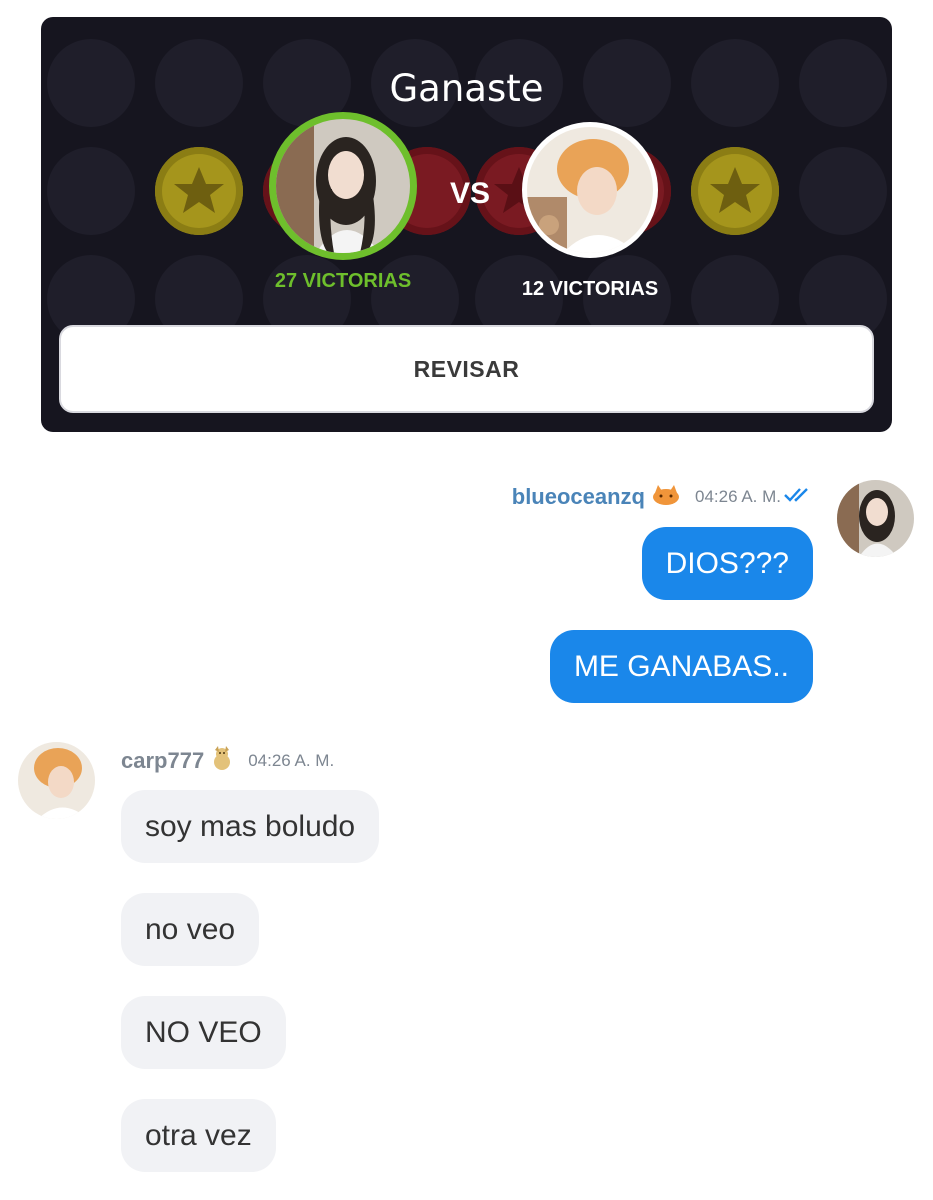  I want to click on player2-avatar-image, so click(590, 190).